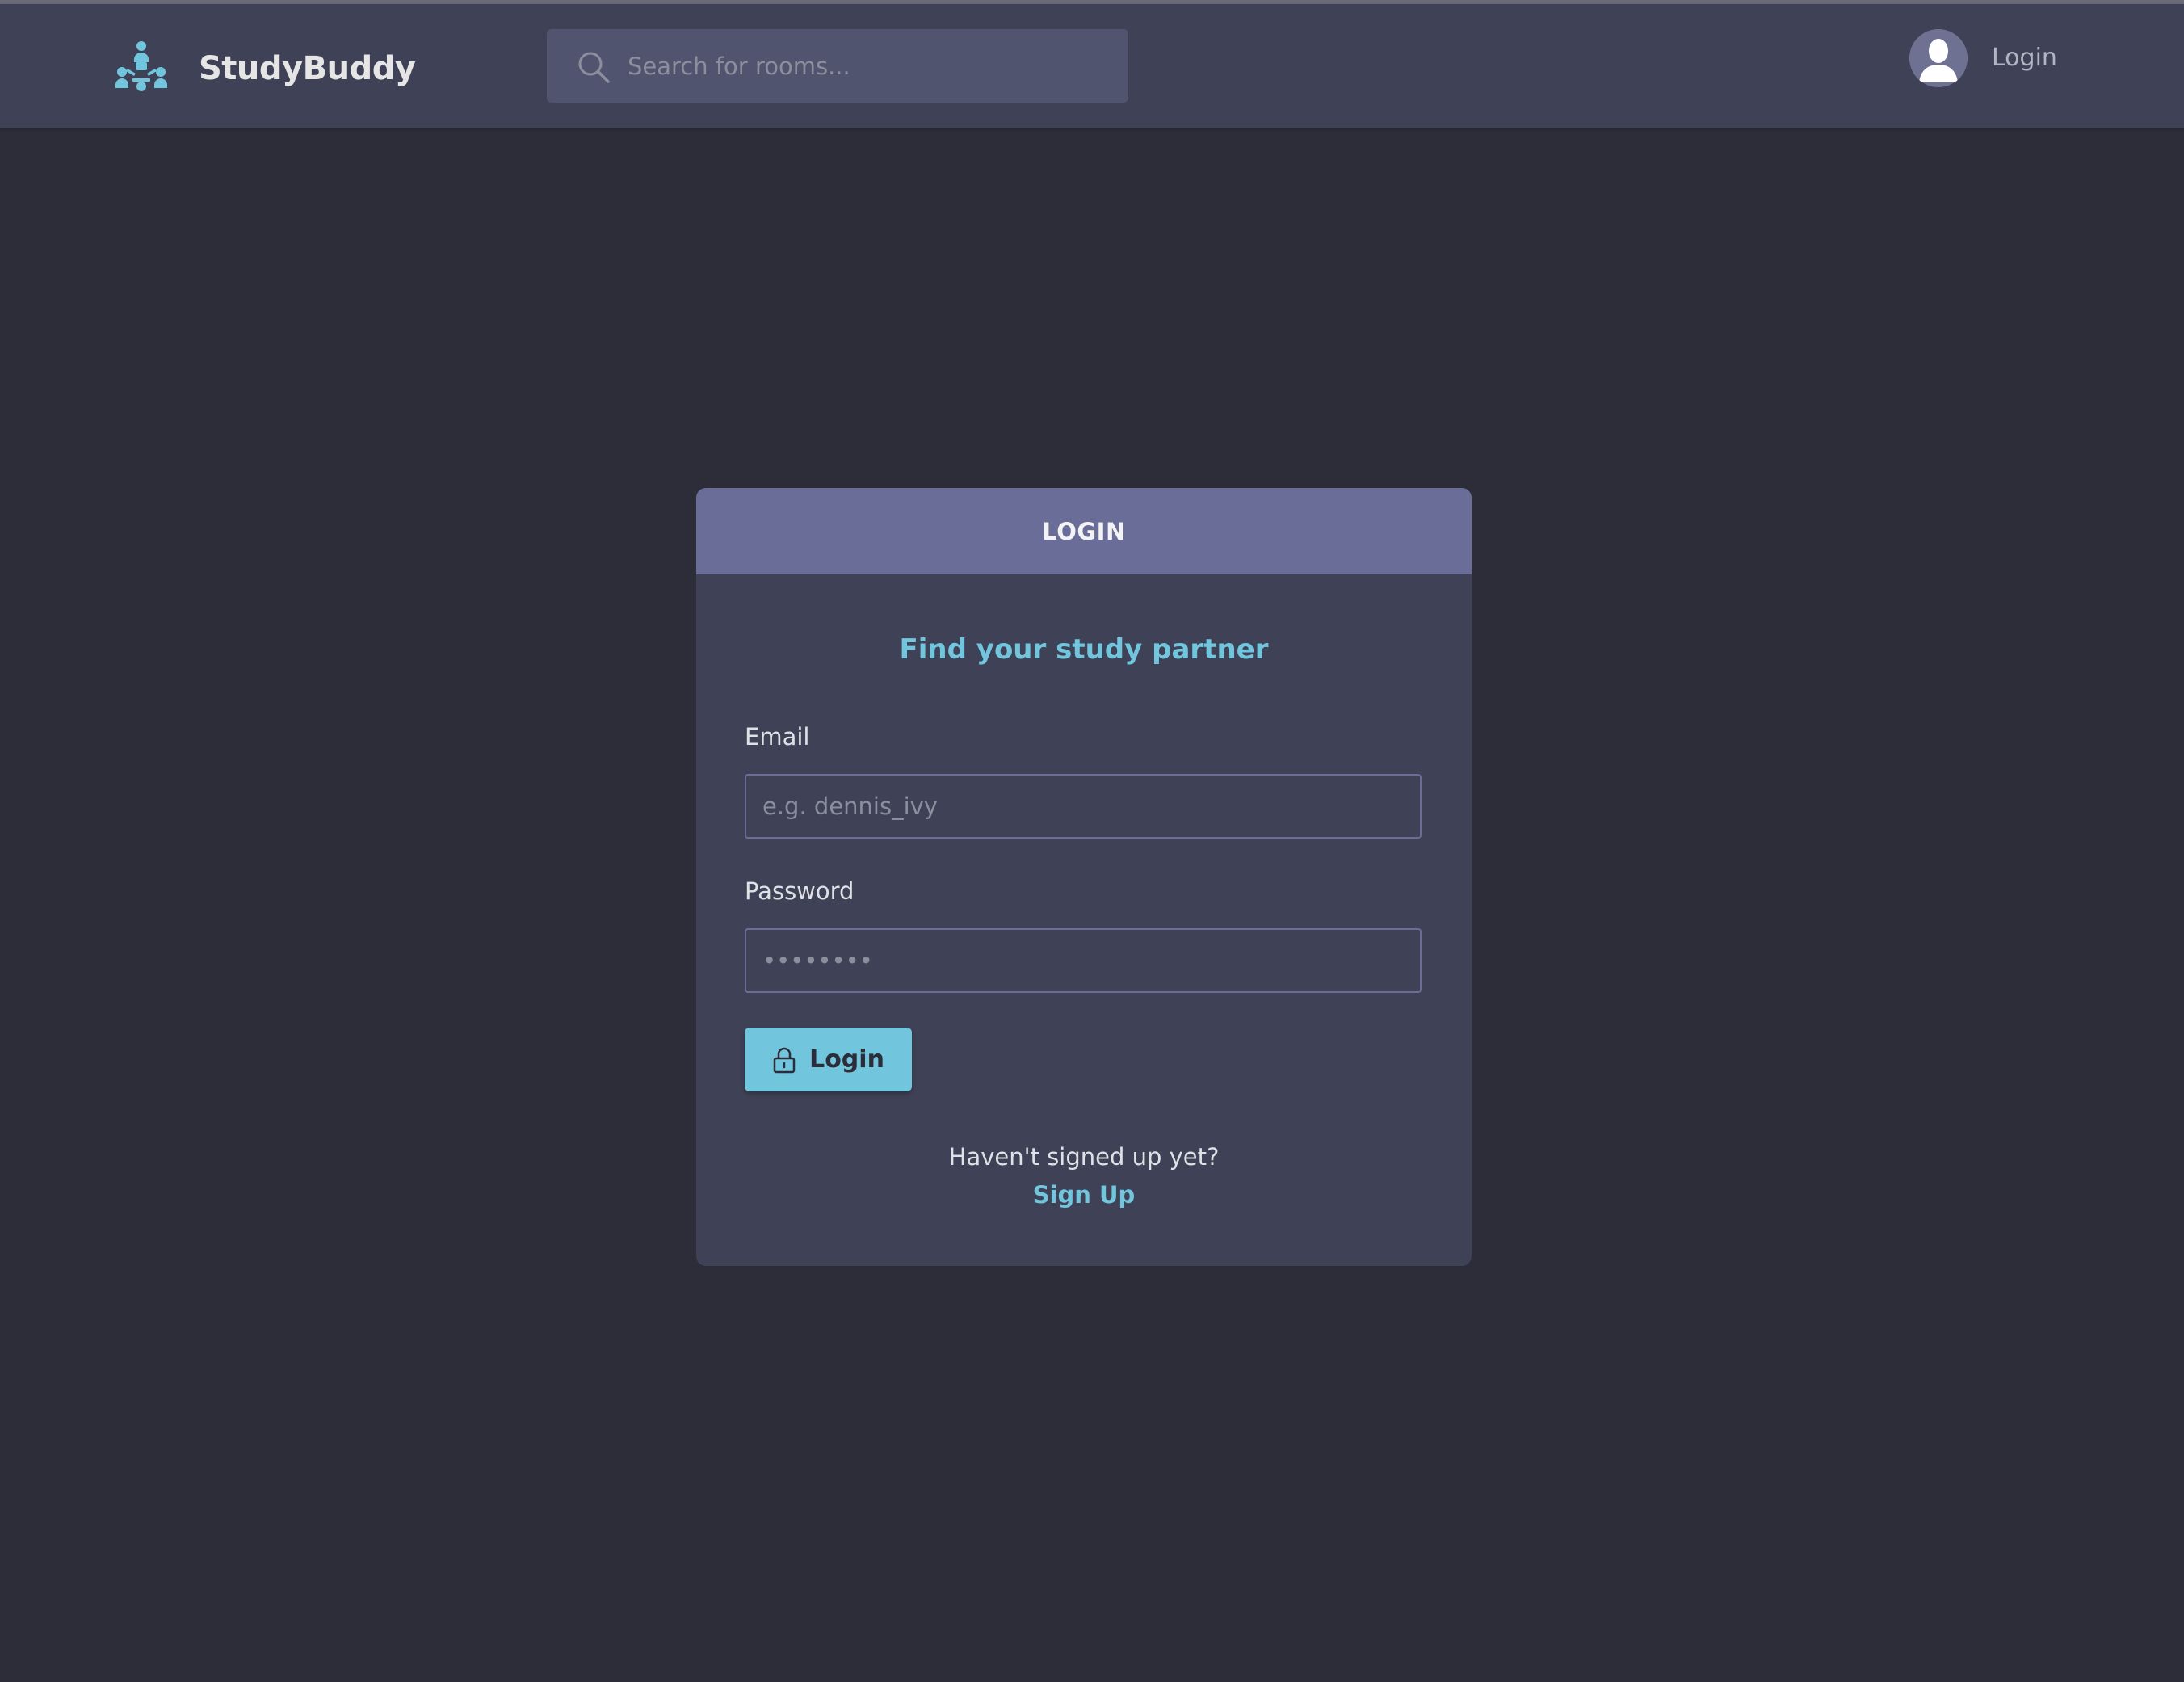  I want to click on email-label: Email, so click(778, 737).